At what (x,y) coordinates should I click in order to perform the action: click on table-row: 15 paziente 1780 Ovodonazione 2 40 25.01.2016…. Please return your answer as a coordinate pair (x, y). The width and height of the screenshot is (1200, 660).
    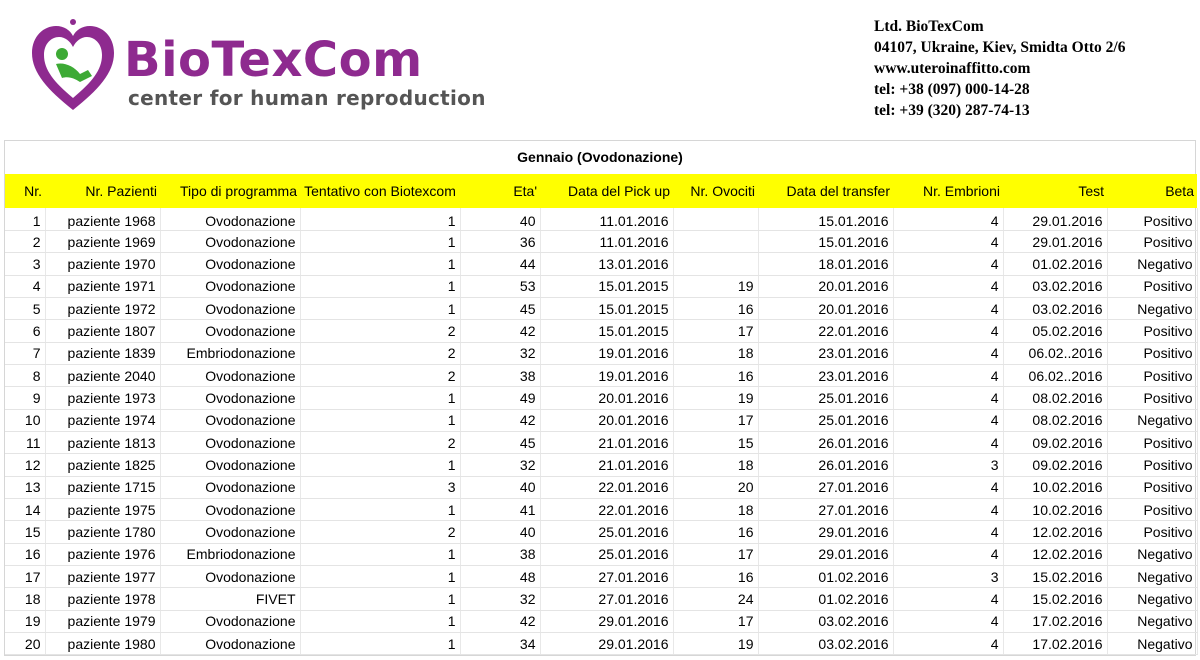
    Looking at the image, I should click on (601, 532).